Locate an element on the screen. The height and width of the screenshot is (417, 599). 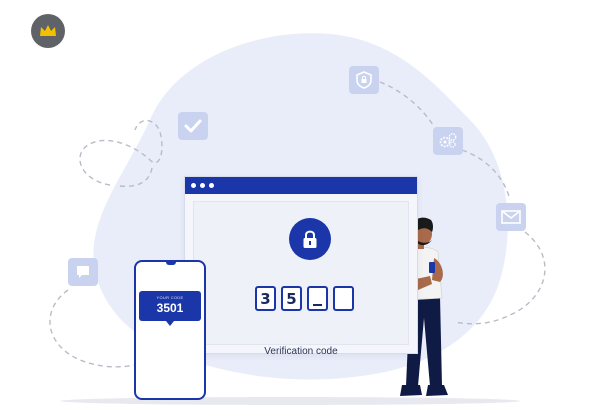
verification-code-label: Verification code is located at coordinates (301, 351).